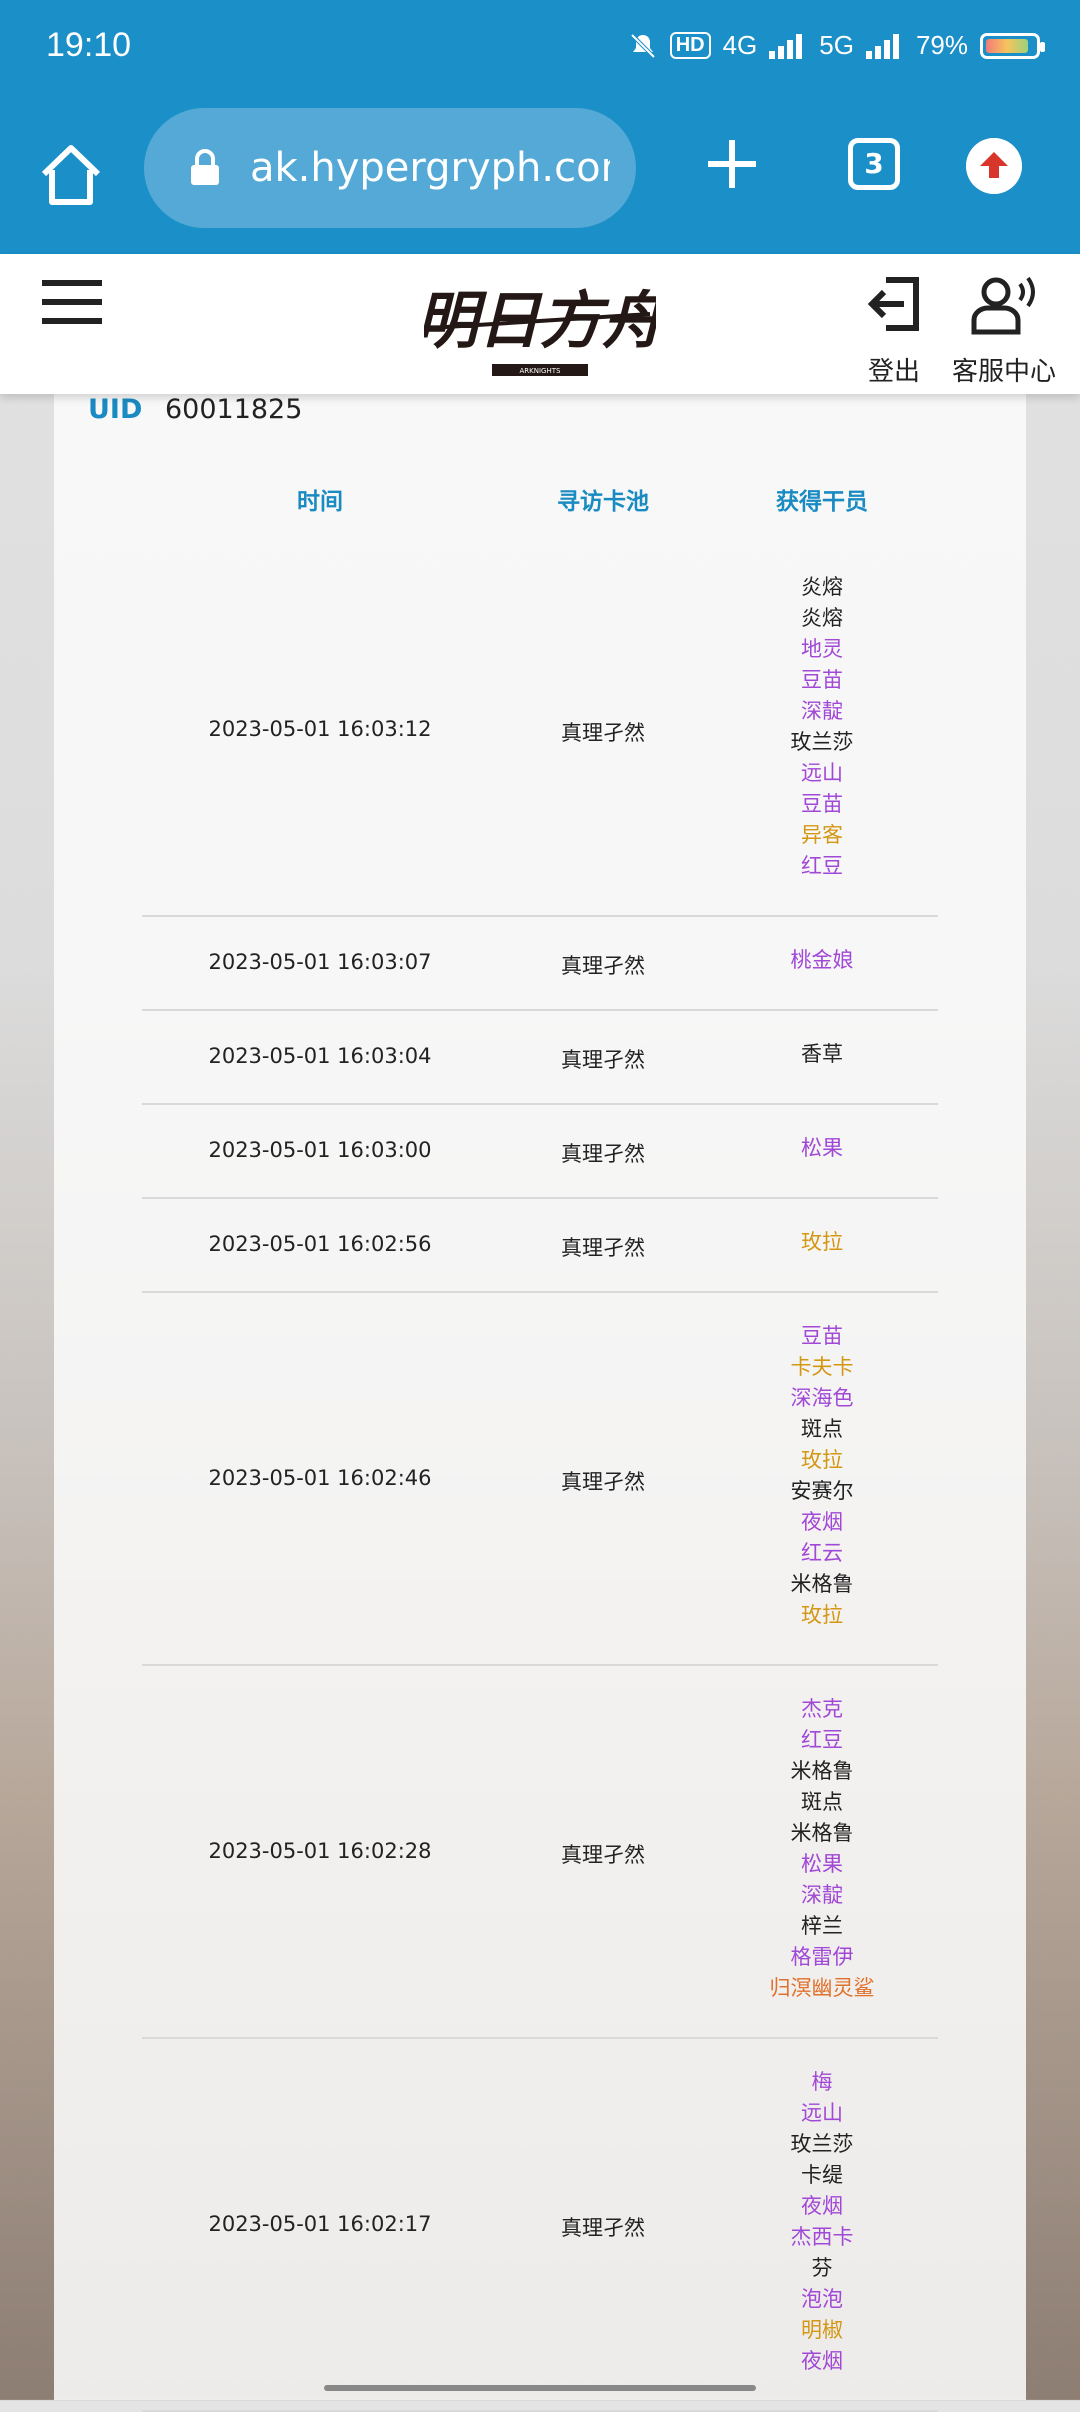 The width and height of the screenshot is (1080, 2412). I want to click on operator-name: 玫兰莎, so click(822, 741).